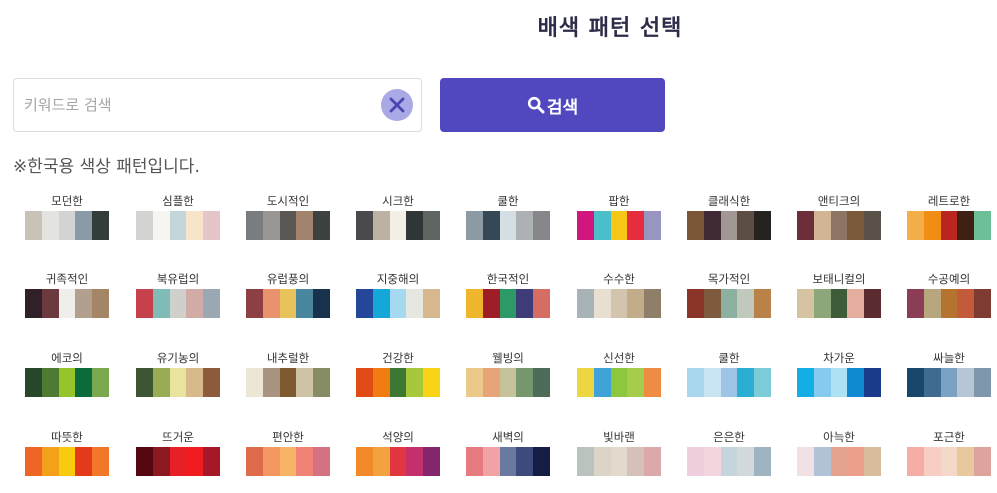 This screenshot has width=997, height=493. I want to click on palette-label: 수수한, so click(619, 279).